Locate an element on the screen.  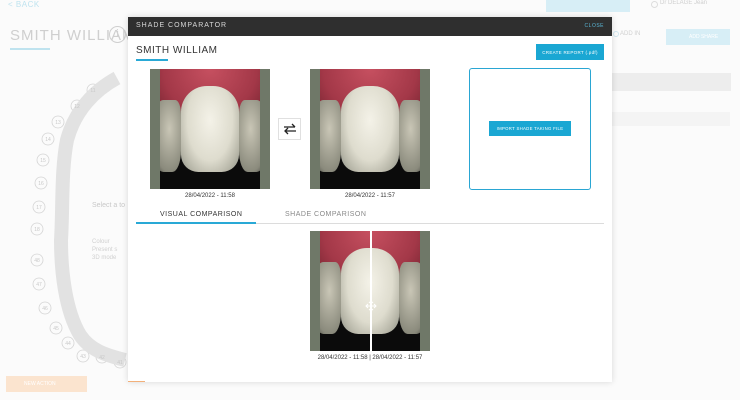
import-shade-file-button: IMPORT SHADE TAKING FILE is located at coordinates (530, 128).